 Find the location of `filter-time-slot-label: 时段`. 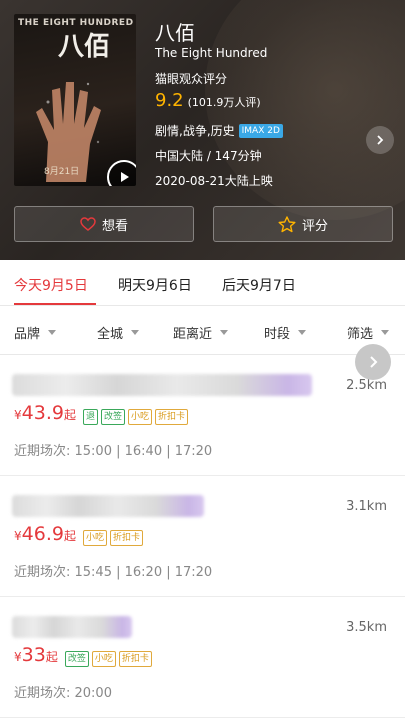

filter-time-slot-label: 时段 is located at coordinates (277, 334).